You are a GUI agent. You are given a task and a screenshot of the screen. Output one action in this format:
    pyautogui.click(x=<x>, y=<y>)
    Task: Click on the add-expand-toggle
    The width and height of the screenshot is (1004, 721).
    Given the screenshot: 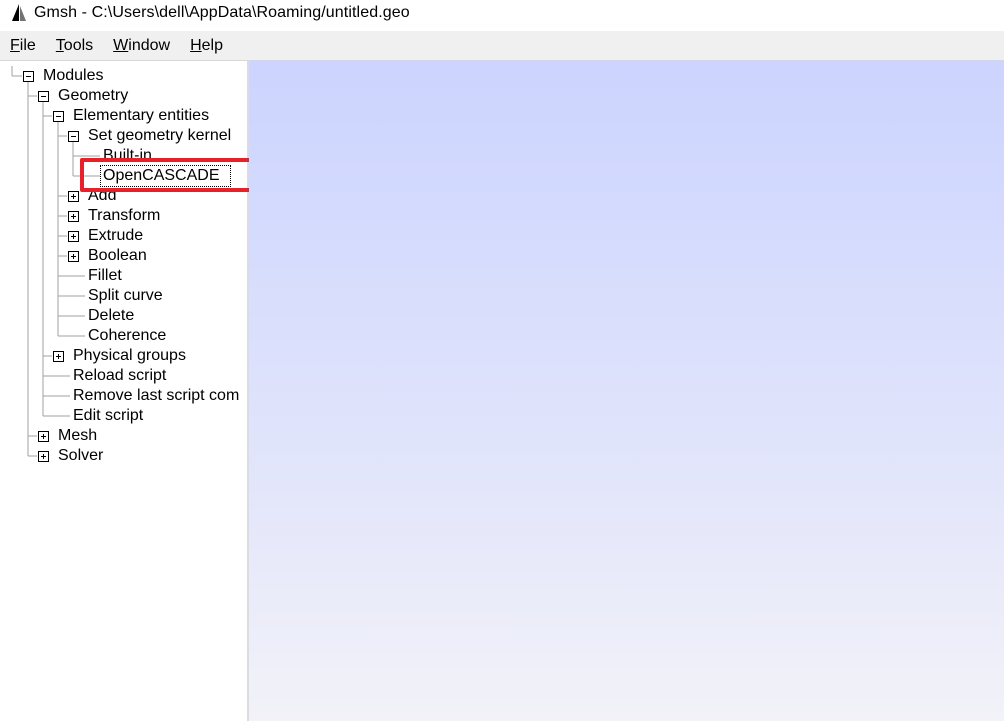 What is the action you would take?
    pyautogui.click(x=73, y=196)
    